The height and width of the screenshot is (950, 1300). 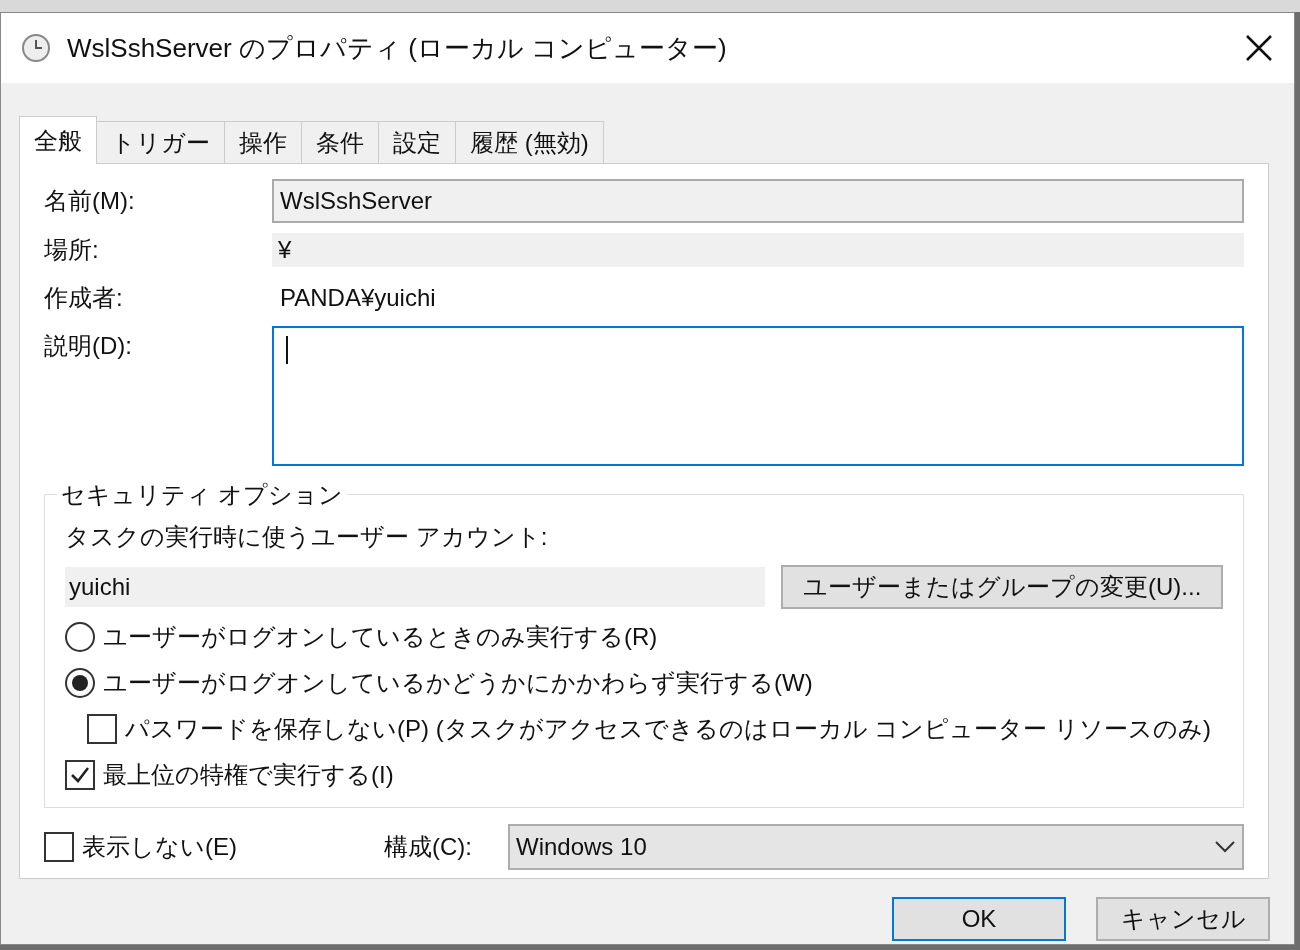 I want to click on description-field, so click(x=758, y=396).